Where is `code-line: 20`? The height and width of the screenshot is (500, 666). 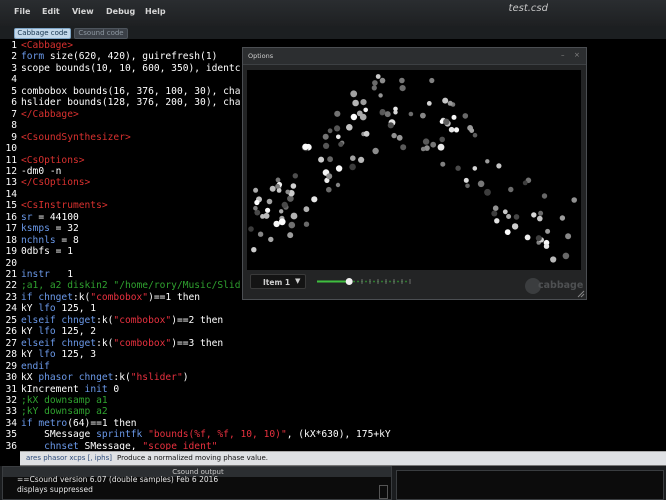 code-line: 20 is located at coordinates (10, 264).